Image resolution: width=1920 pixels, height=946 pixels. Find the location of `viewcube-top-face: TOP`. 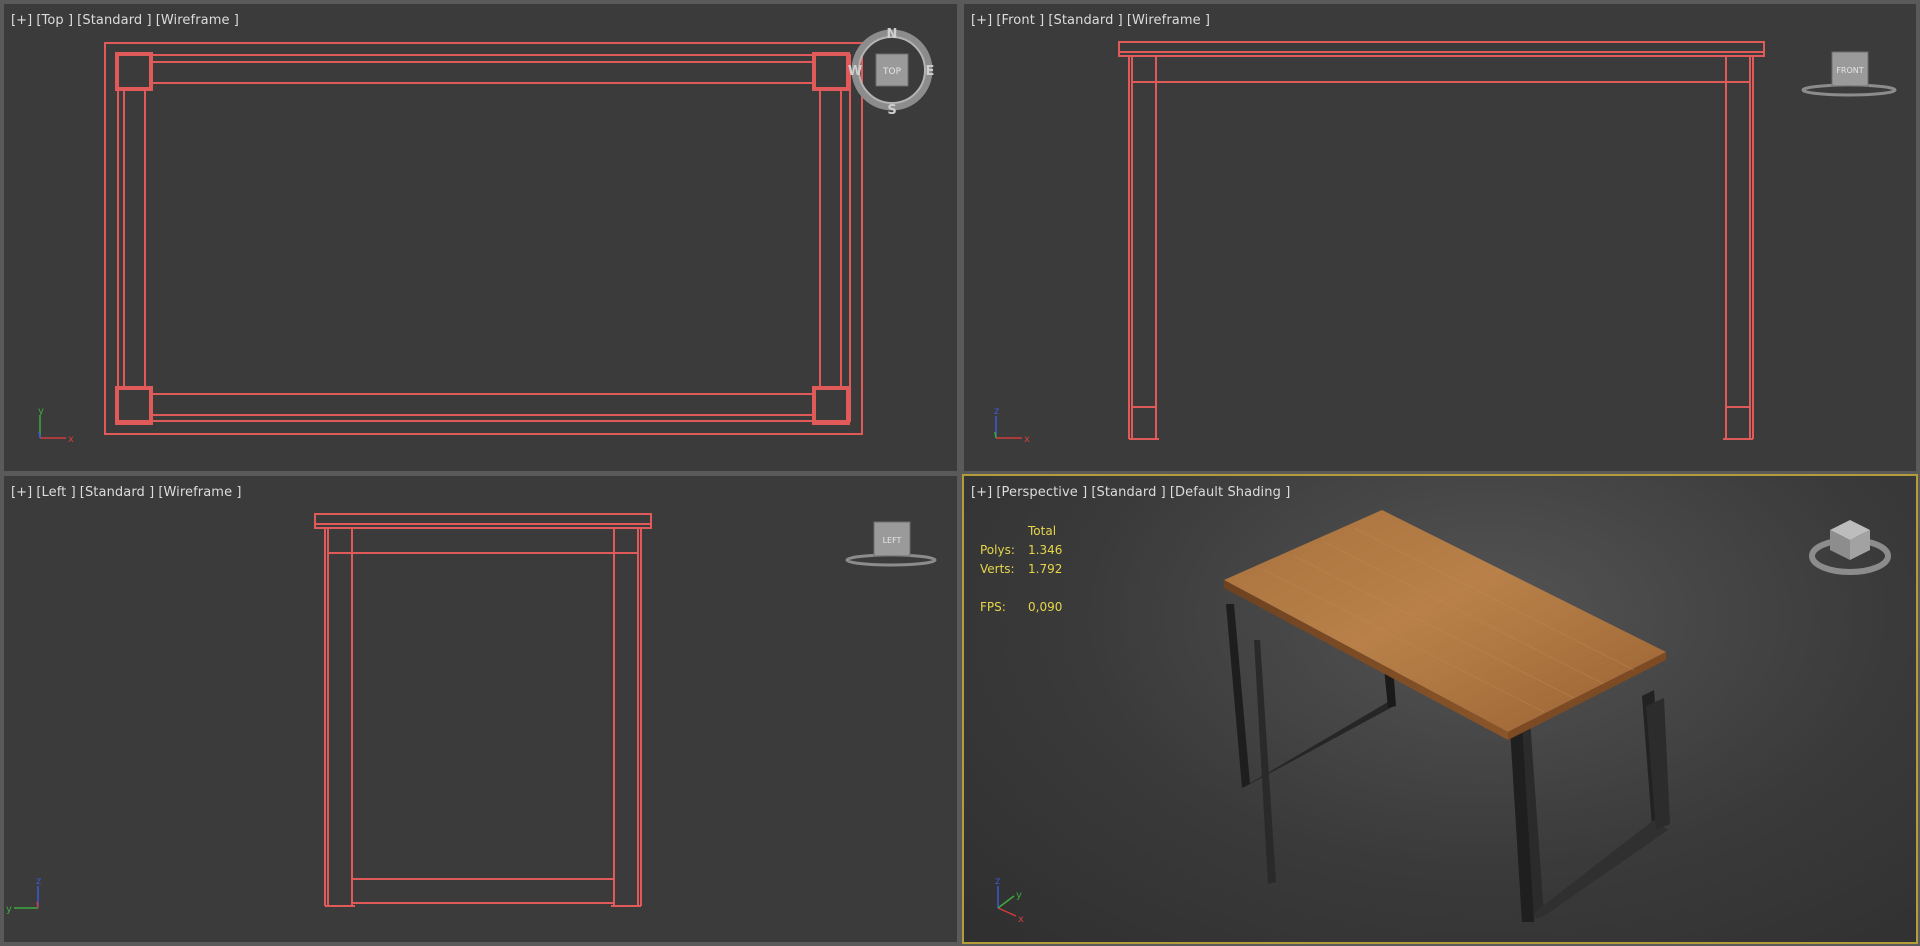

viewcube-top-face: TOP is located at coordinates (892, 72).